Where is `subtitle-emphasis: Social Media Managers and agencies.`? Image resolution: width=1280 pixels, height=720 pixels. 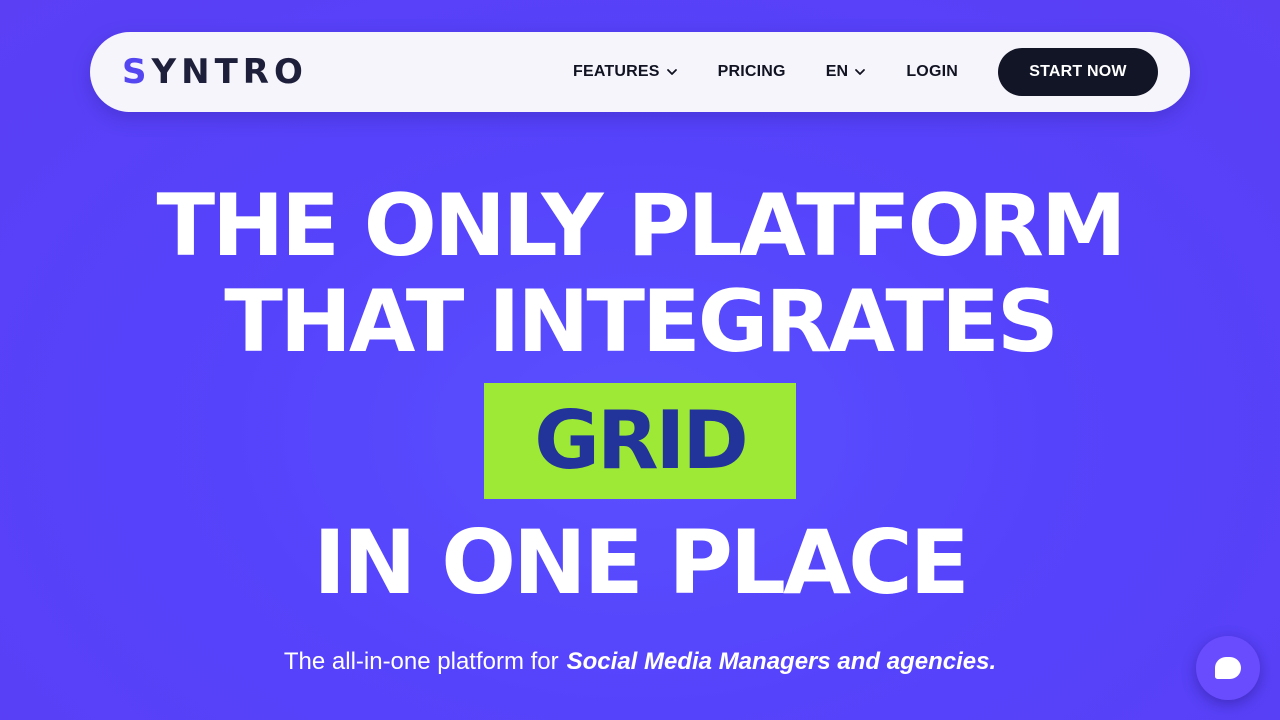
subtitle-emphasis: Social Media Managers and agencies. is located at coordinates (781, 661).